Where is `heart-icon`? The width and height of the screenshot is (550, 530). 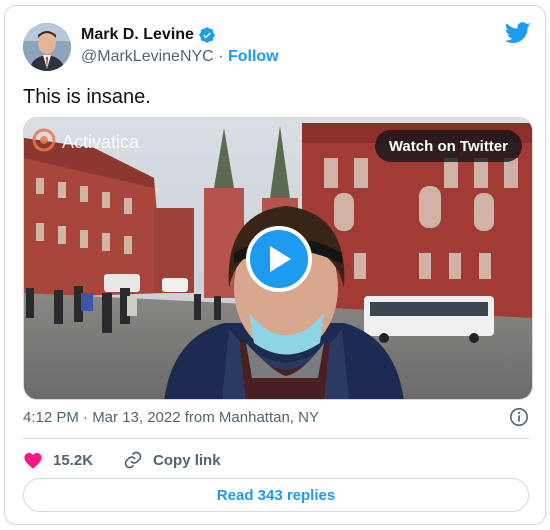
heart-icon is located at coordinates (33, 460).